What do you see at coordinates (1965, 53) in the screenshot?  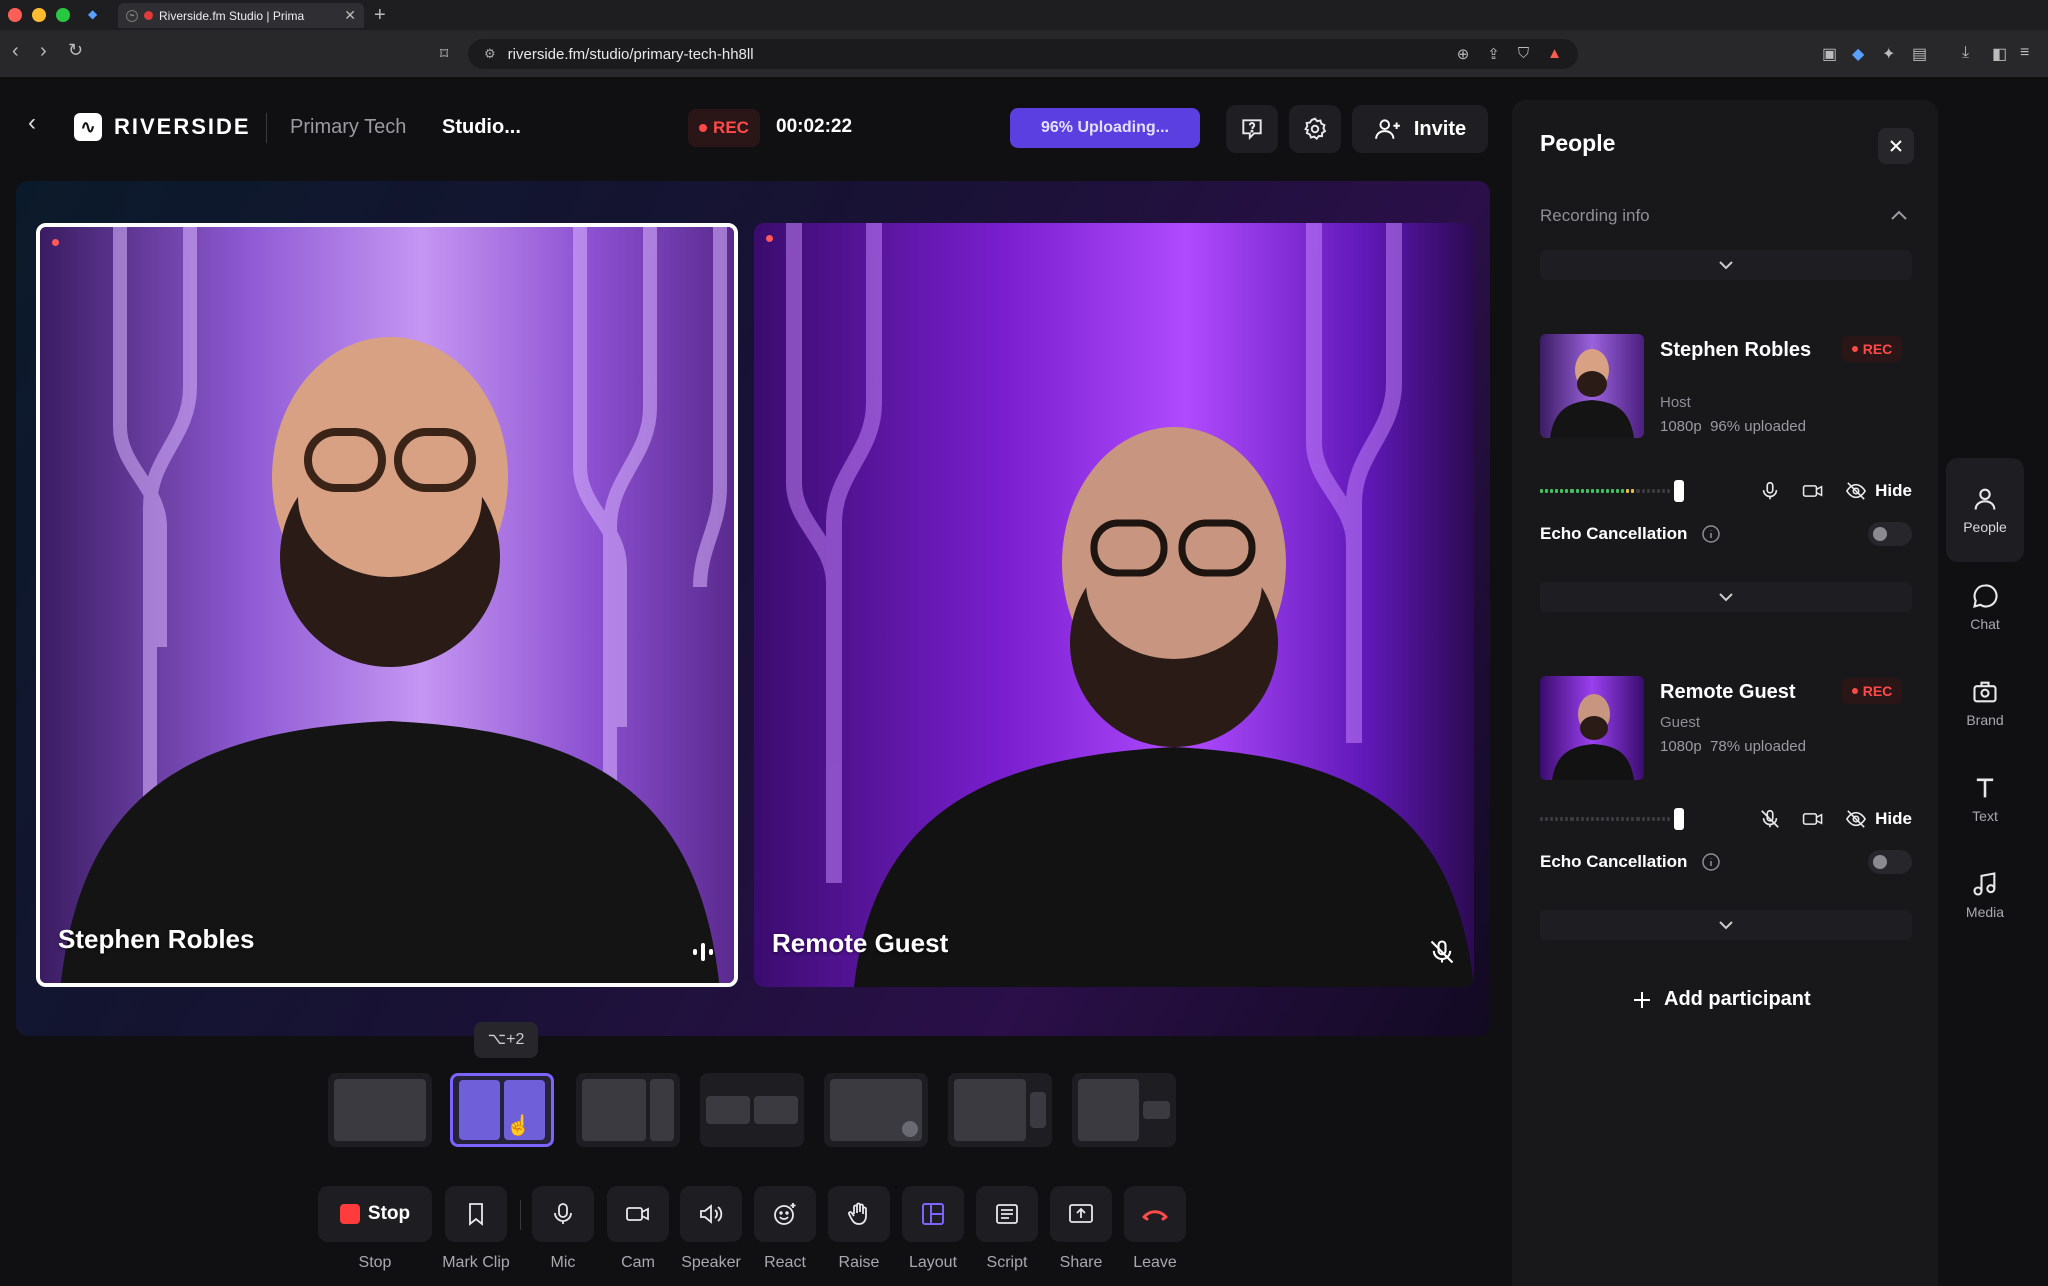 I see `downloads-icon: ⤓` at bounding box center [1965, 53].